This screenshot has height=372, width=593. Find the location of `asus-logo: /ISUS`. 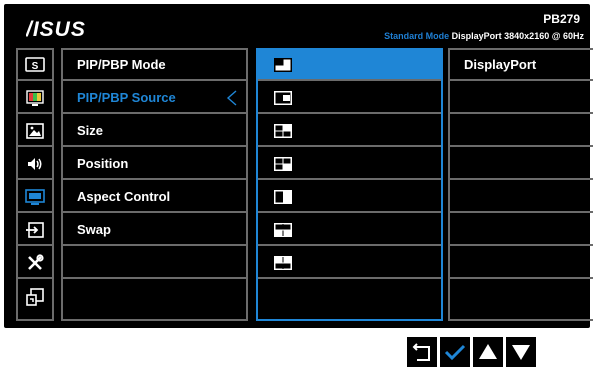

asus-logo: /ISUS is located at coordinates (56, 29).